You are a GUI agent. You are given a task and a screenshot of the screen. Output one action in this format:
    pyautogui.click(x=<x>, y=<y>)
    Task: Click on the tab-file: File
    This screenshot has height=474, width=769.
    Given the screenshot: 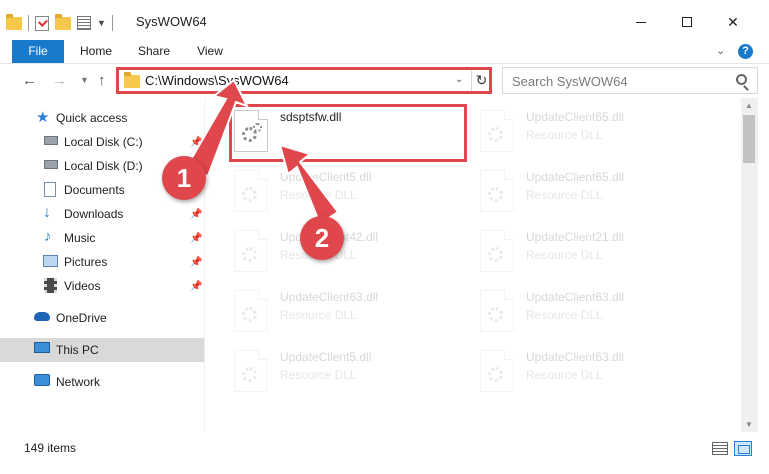 What is the action you would take?
    pyautogui.click(x=38, y=51)
    